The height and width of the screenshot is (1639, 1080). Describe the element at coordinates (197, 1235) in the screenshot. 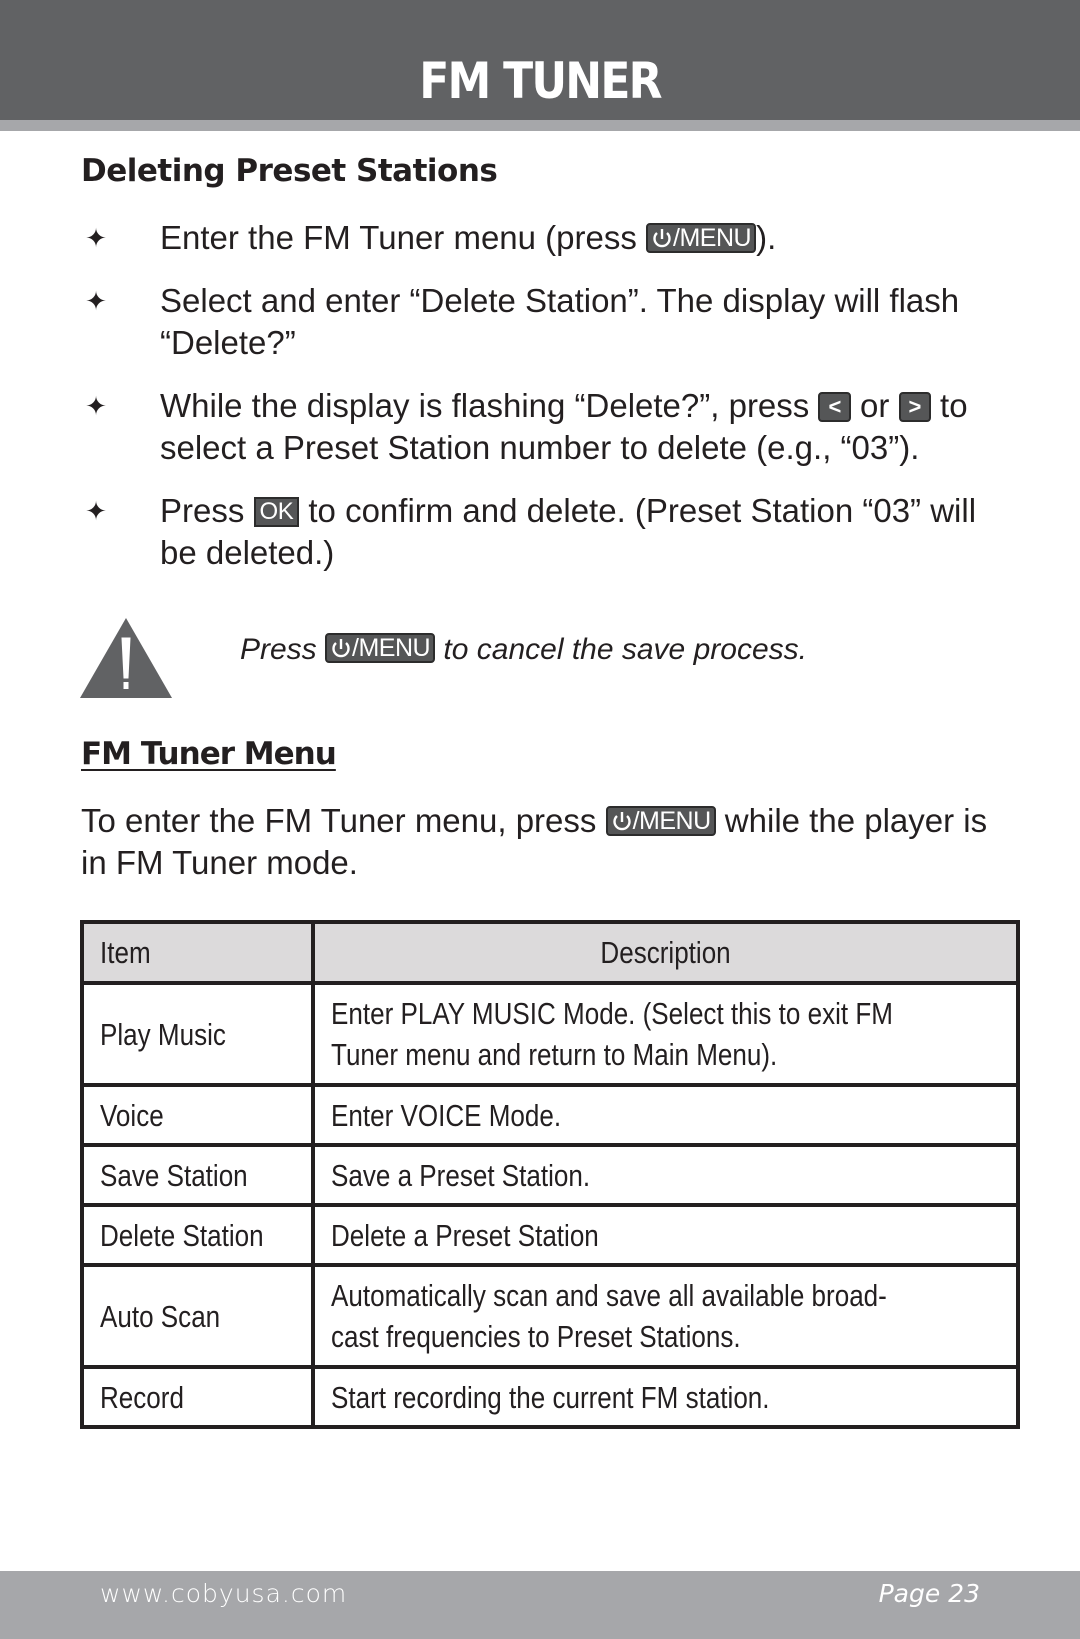

I see `cell-item: Delete Station` at that location.